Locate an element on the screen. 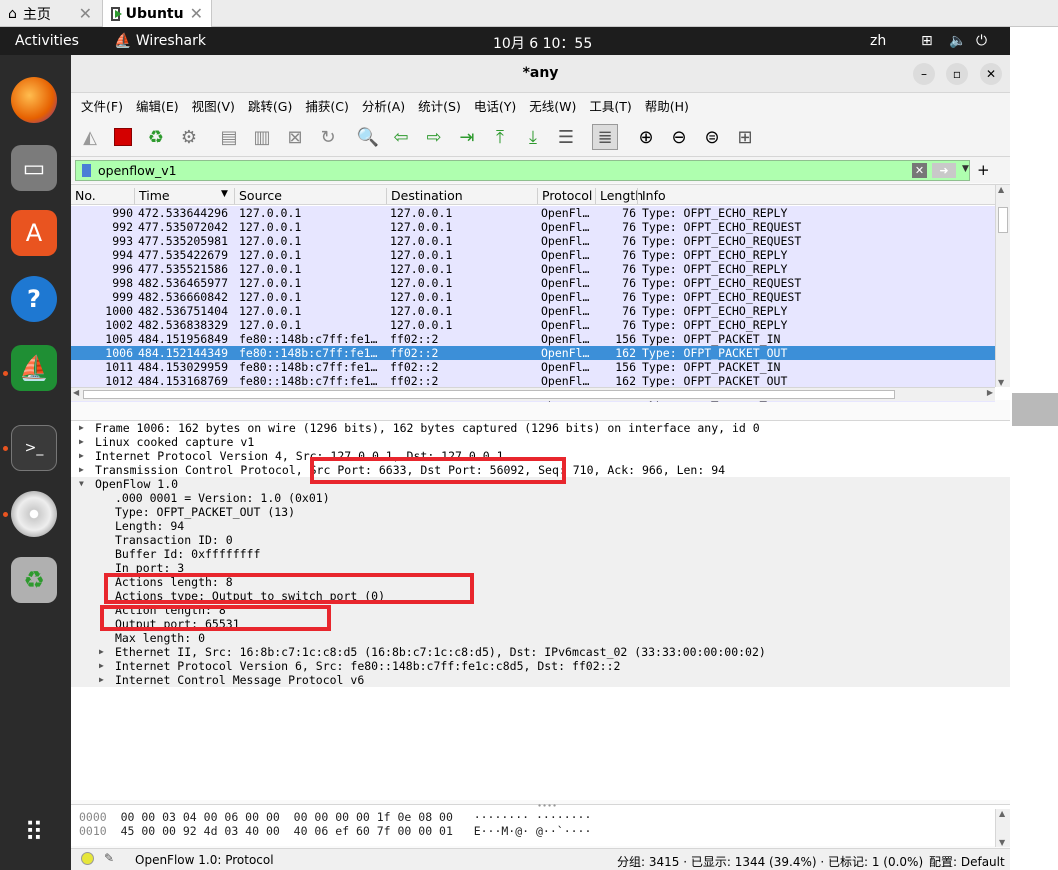  app-center-icon: A is located at coordinates (34, 233).